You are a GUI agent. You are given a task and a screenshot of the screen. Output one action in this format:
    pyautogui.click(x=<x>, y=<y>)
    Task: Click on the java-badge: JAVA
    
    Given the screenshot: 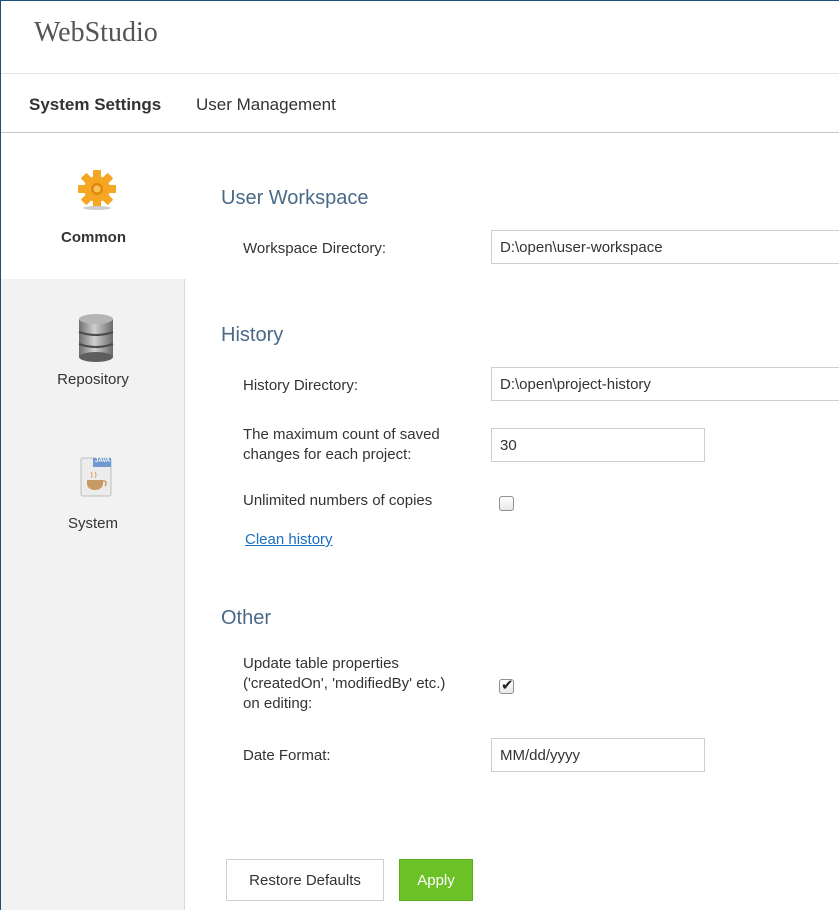 What is the action you would take?
    pyautogui.click(x=103, y=461)
    